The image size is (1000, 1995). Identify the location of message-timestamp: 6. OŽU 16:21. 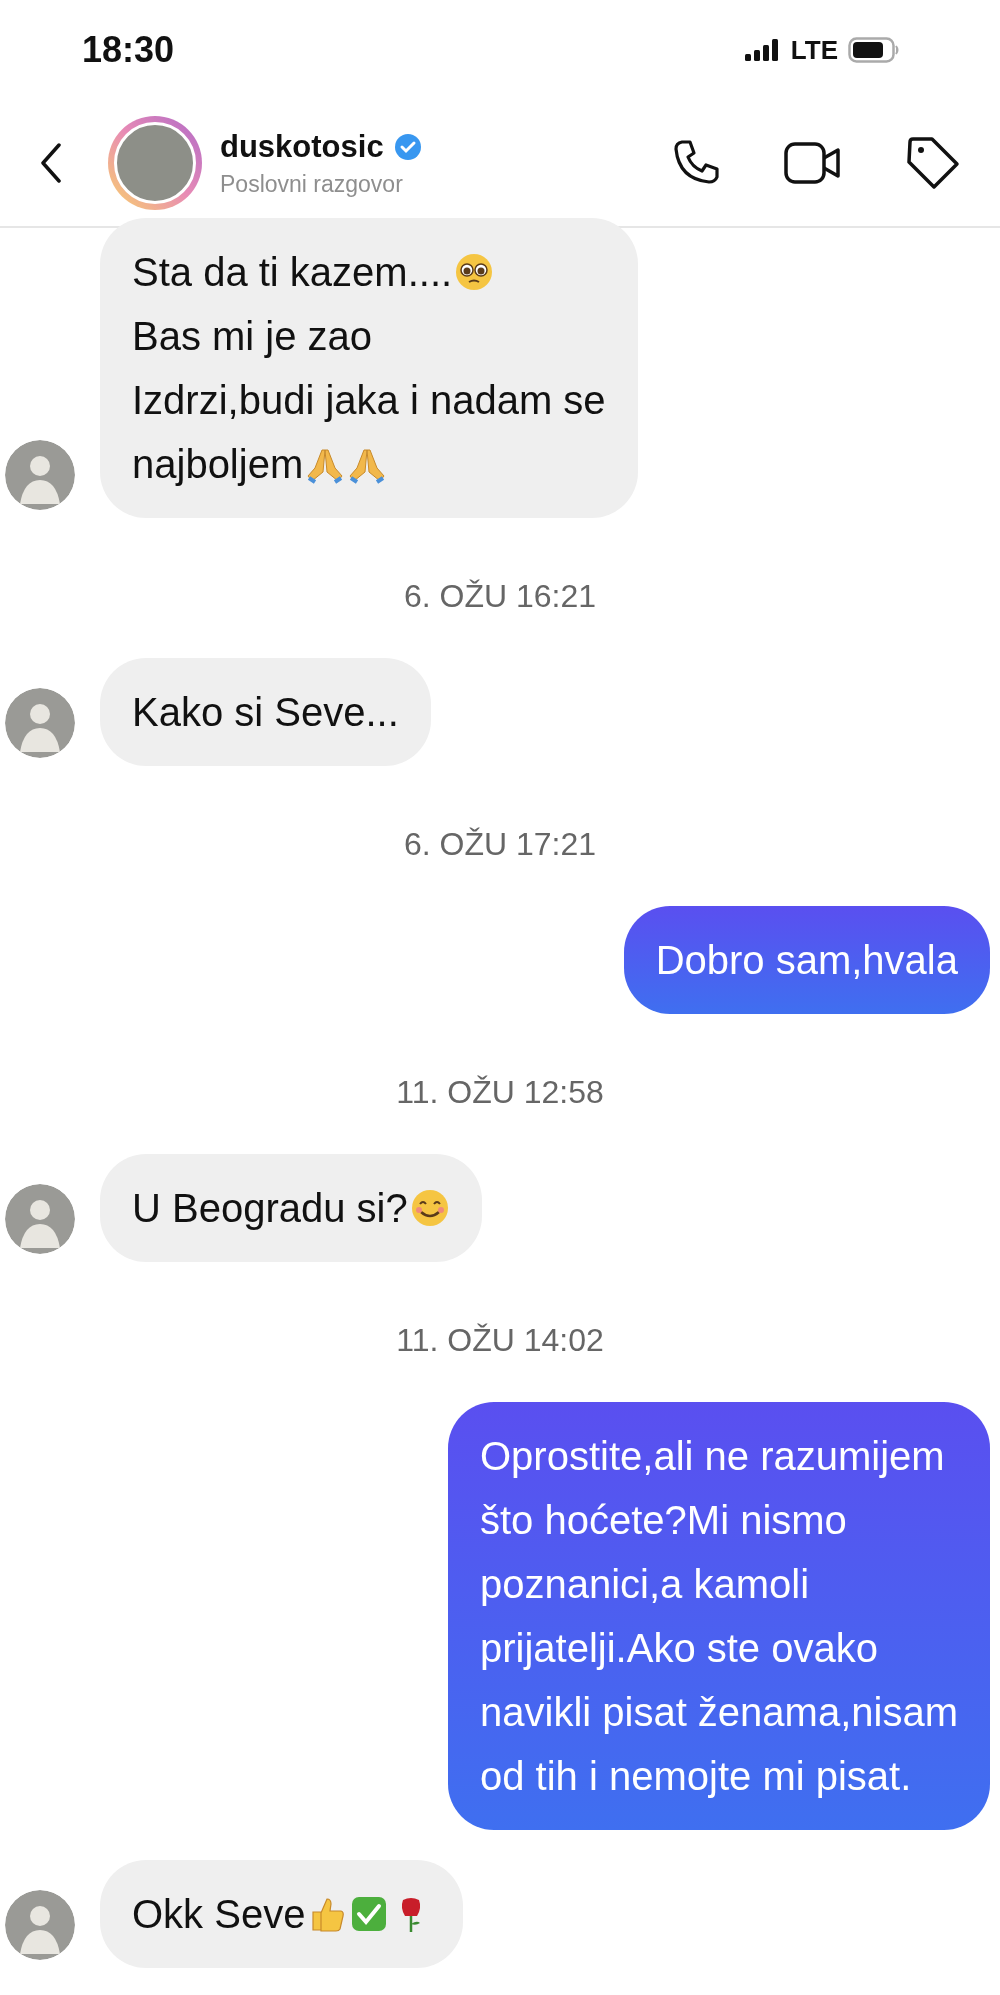
(500, 596).